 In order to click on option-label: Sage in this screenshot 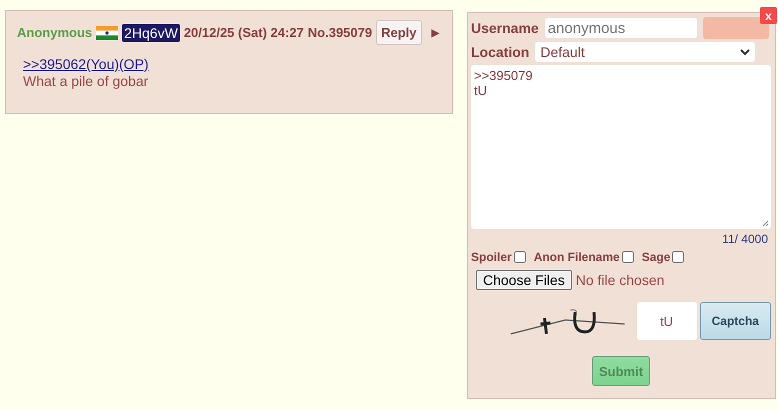, I will do `click(656, 257)`.